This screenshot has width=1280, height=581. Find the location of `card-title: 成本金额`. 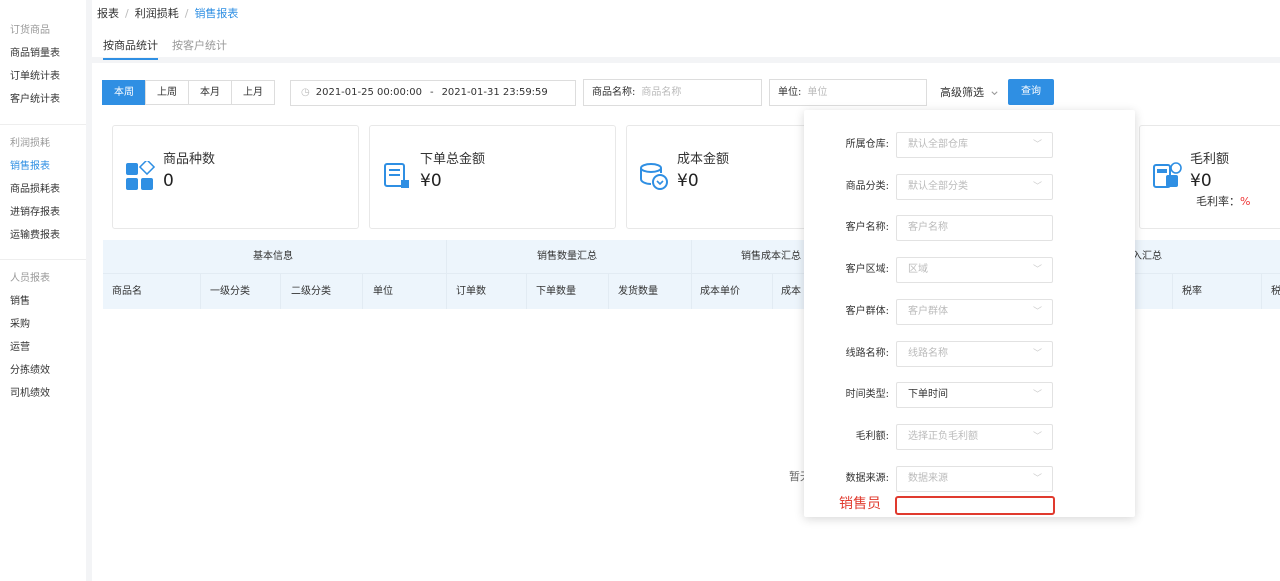

card-title: 成本金额 is located at coordinates (703, 159).